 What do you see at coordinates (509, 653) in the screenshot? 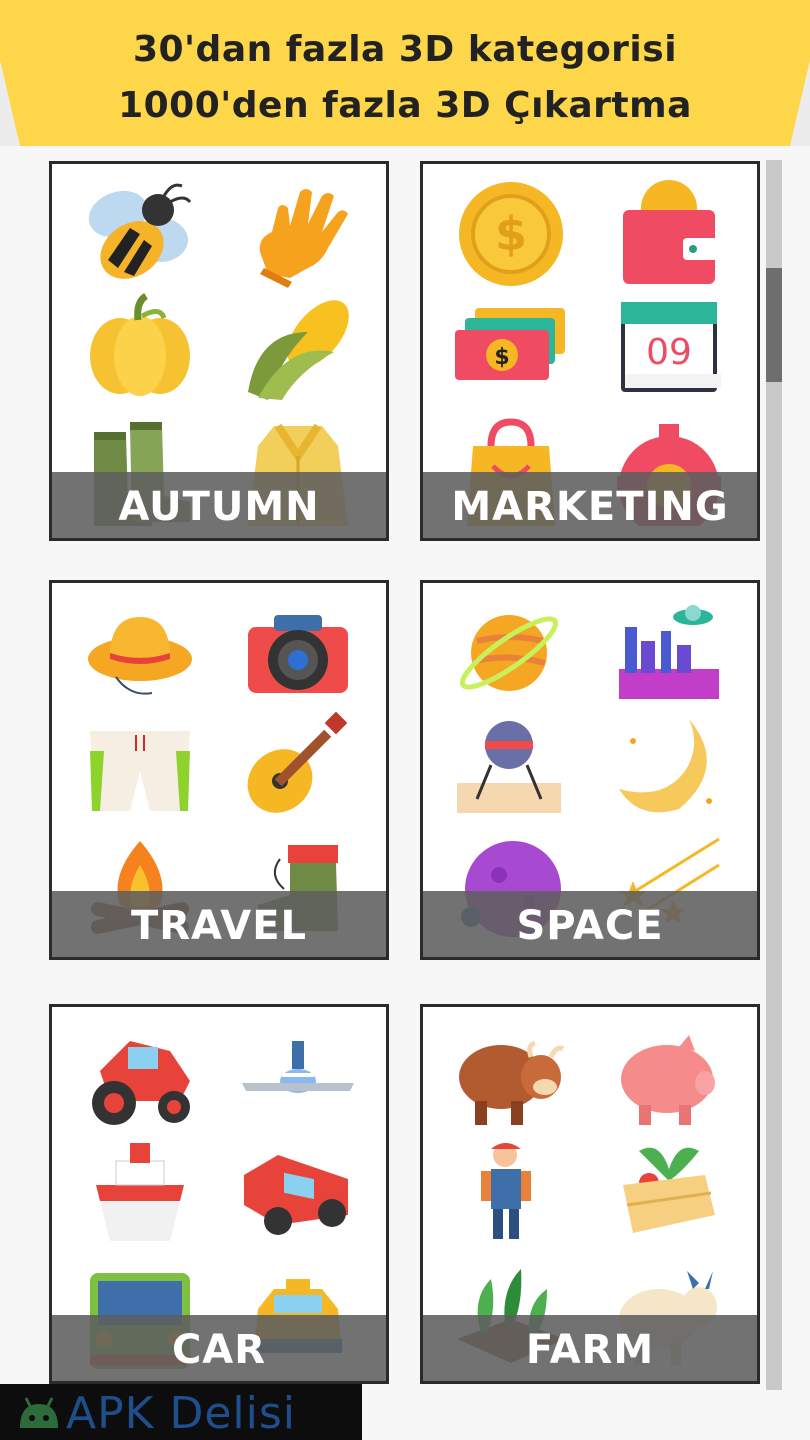
I see `planet-icon` at bounding box center [509, 653].